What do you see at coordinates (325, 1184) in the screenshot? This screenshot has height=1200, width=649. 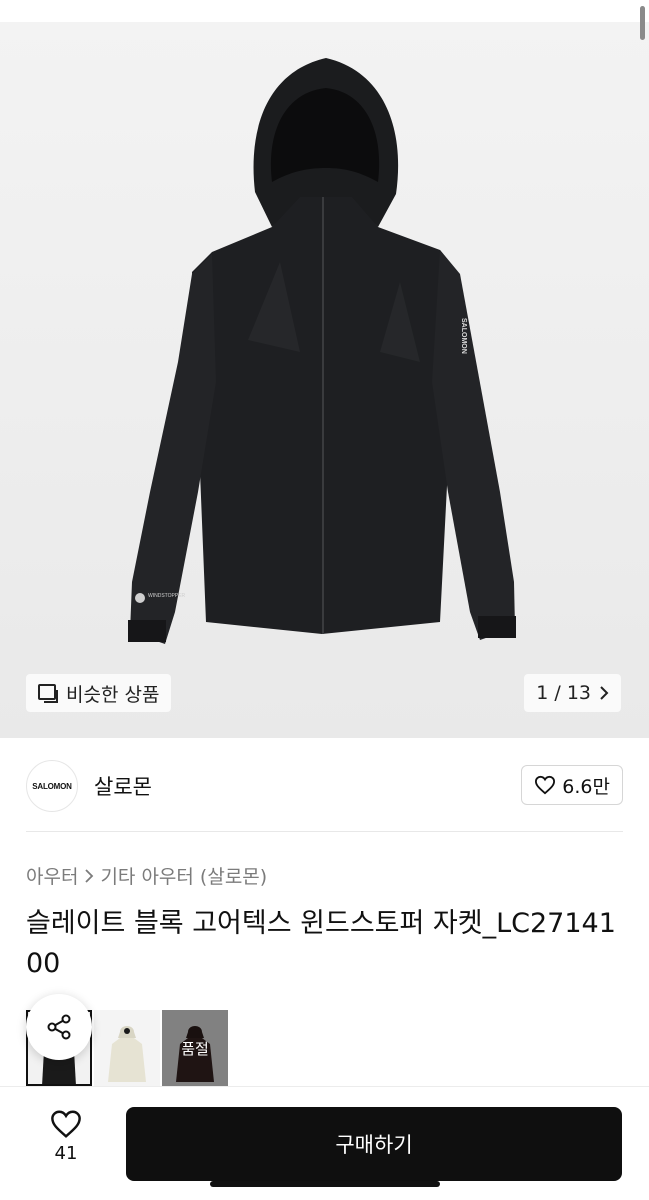 I see `home-indicator` at bounding box center [325, 1184].